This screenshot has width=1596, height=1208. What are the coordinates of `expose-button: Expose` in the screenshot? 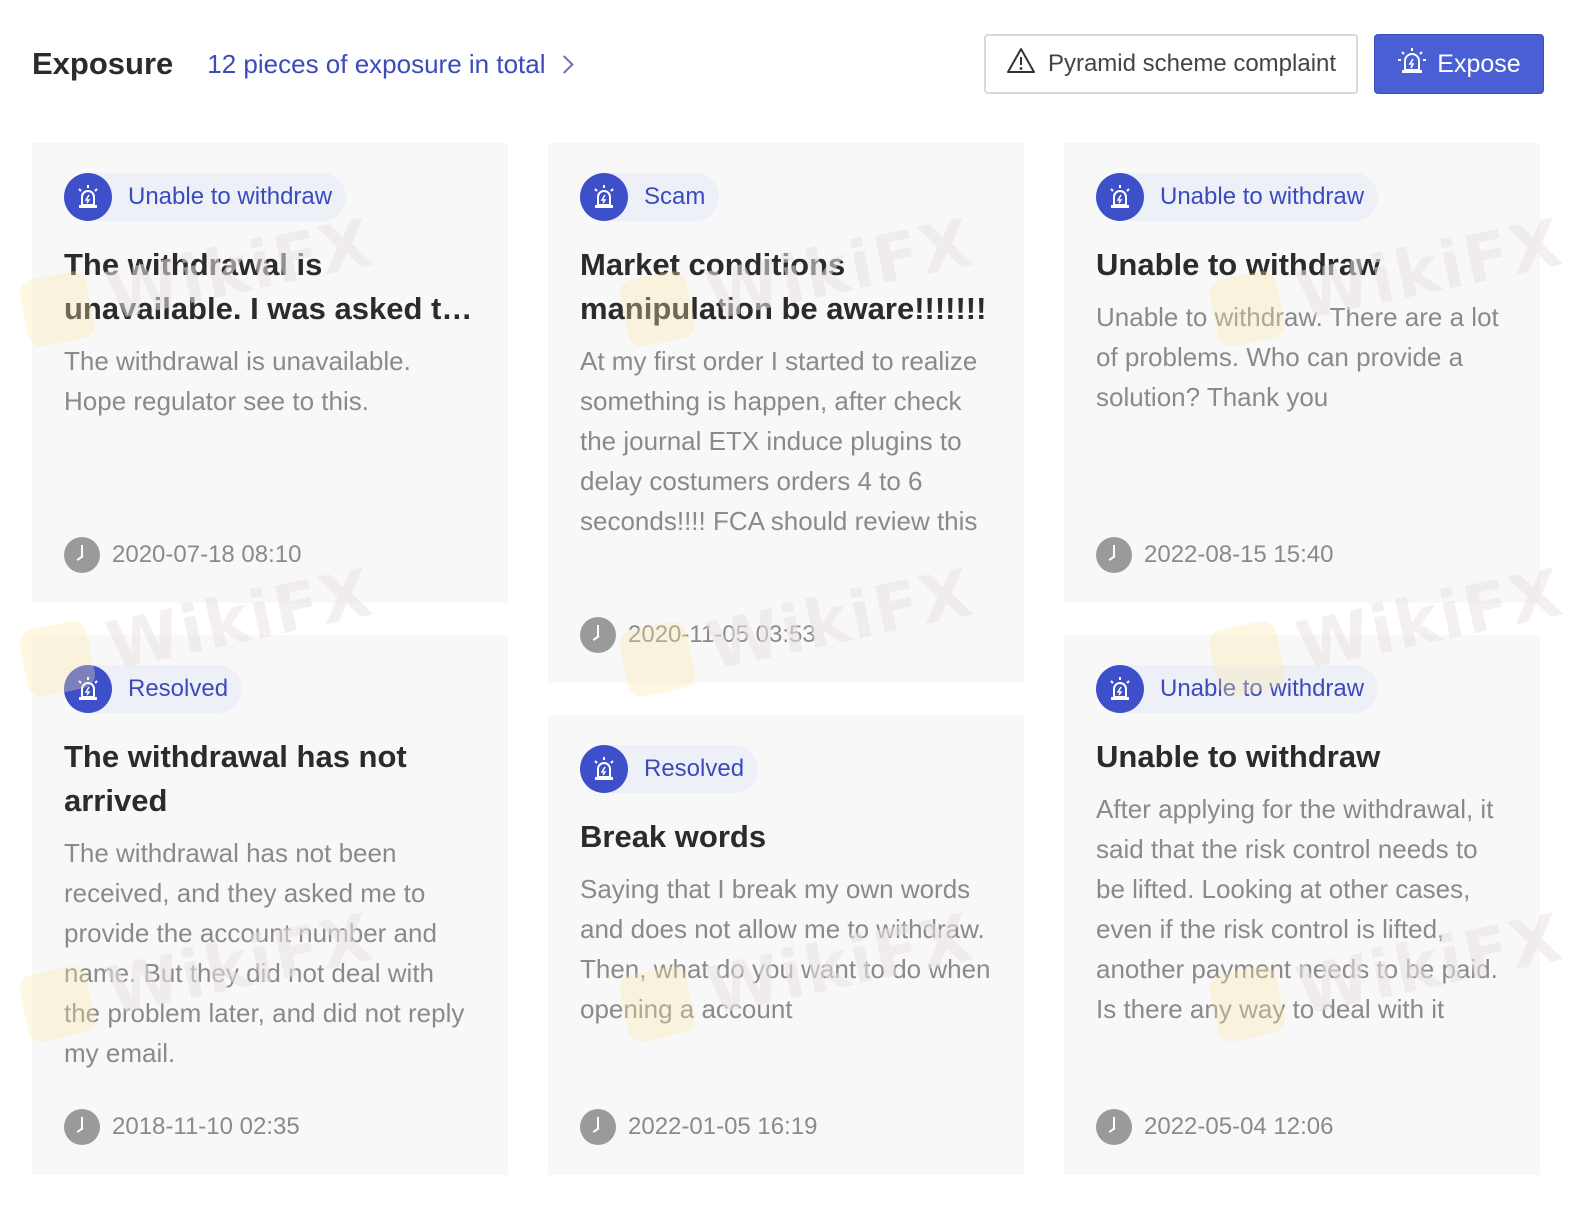 It's located at (1459, 64).